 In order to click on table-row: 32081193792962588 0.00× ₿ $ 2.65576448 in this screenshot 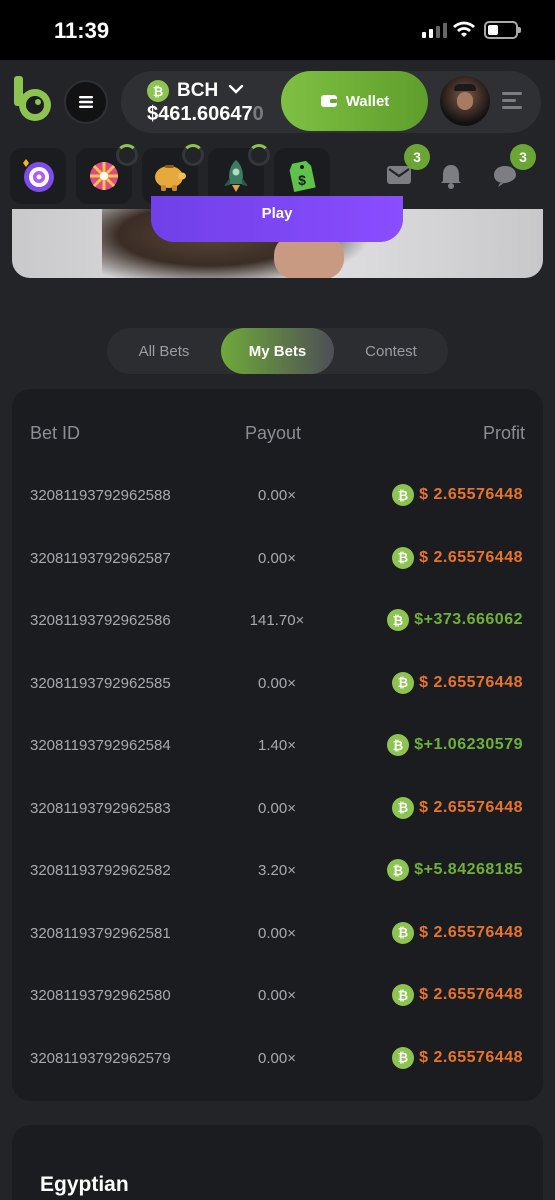, I will do `click(277, 516)`.